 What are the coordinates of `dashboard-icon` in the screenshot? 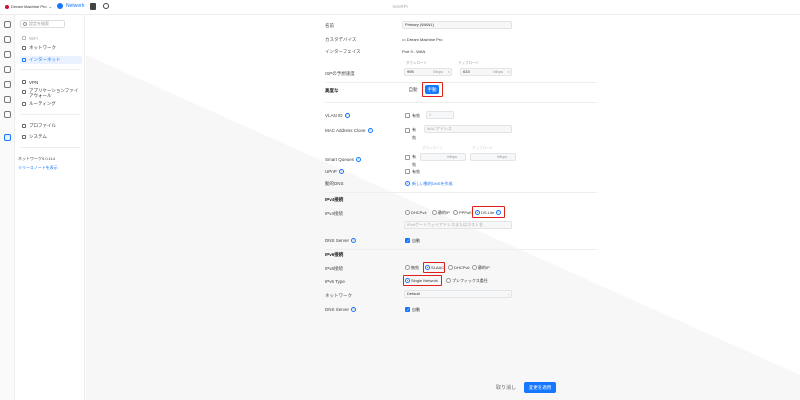 It's located at (7, 24).